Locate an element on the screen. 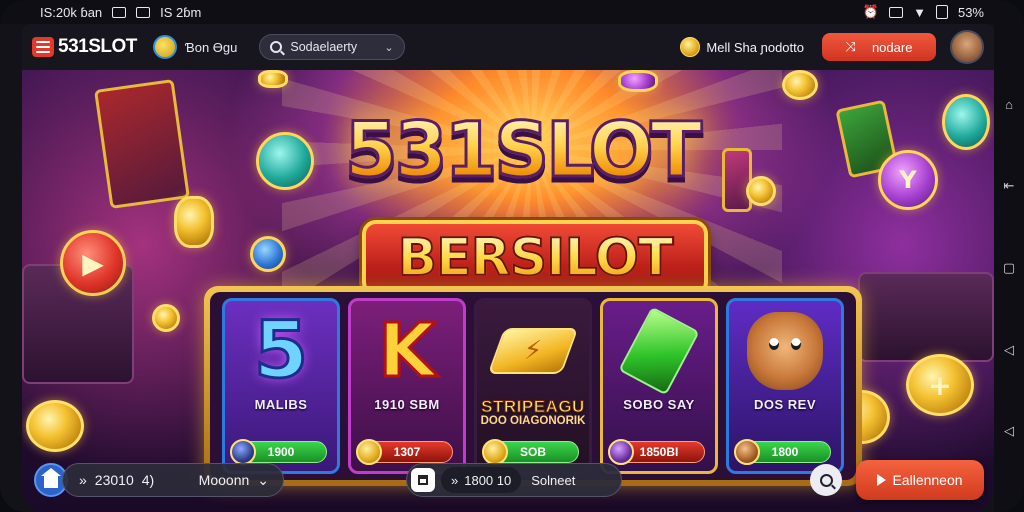 The image size is (1024, 512). top-cta-button: ⤨ nodare is located at coordinates (879, 47).